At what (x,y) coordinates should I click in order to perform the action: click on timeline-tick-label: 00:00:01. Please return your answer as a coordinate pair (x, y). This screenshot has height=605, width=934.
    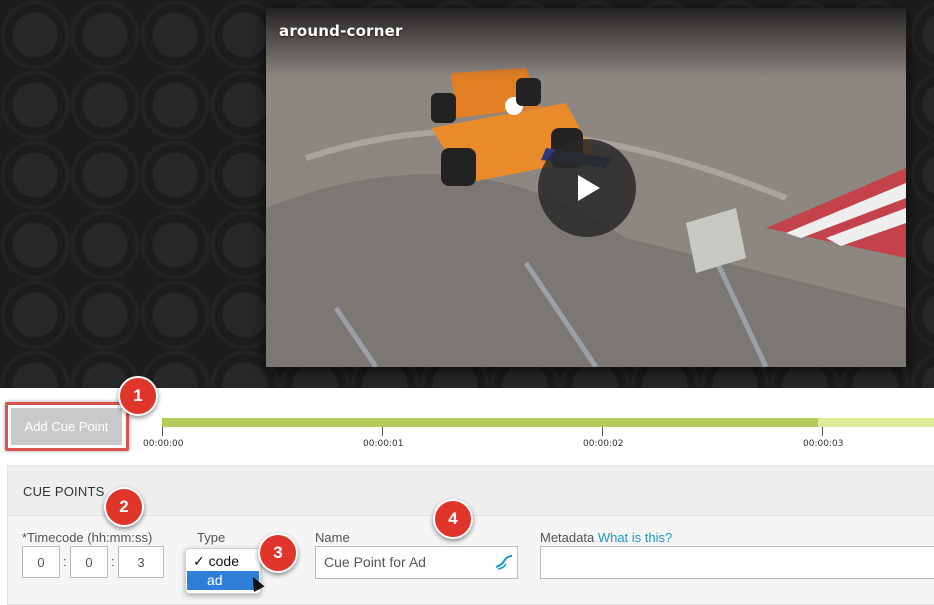
    Looking at the image, I should click on (383, 444).